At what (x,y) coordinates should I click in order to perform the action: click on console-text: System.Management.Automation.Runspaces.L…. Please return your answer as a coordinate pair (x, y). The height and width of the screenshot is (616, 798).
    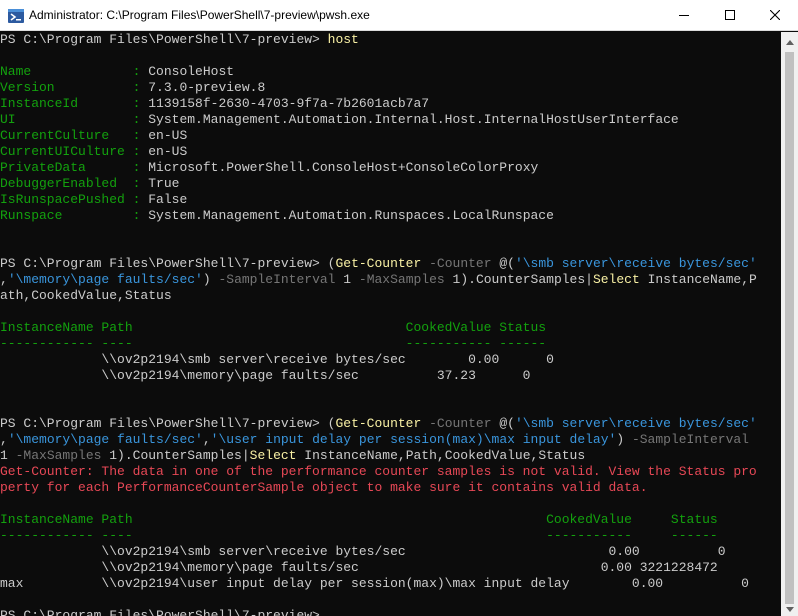
    Looking at the image, I should click on (351, 215).